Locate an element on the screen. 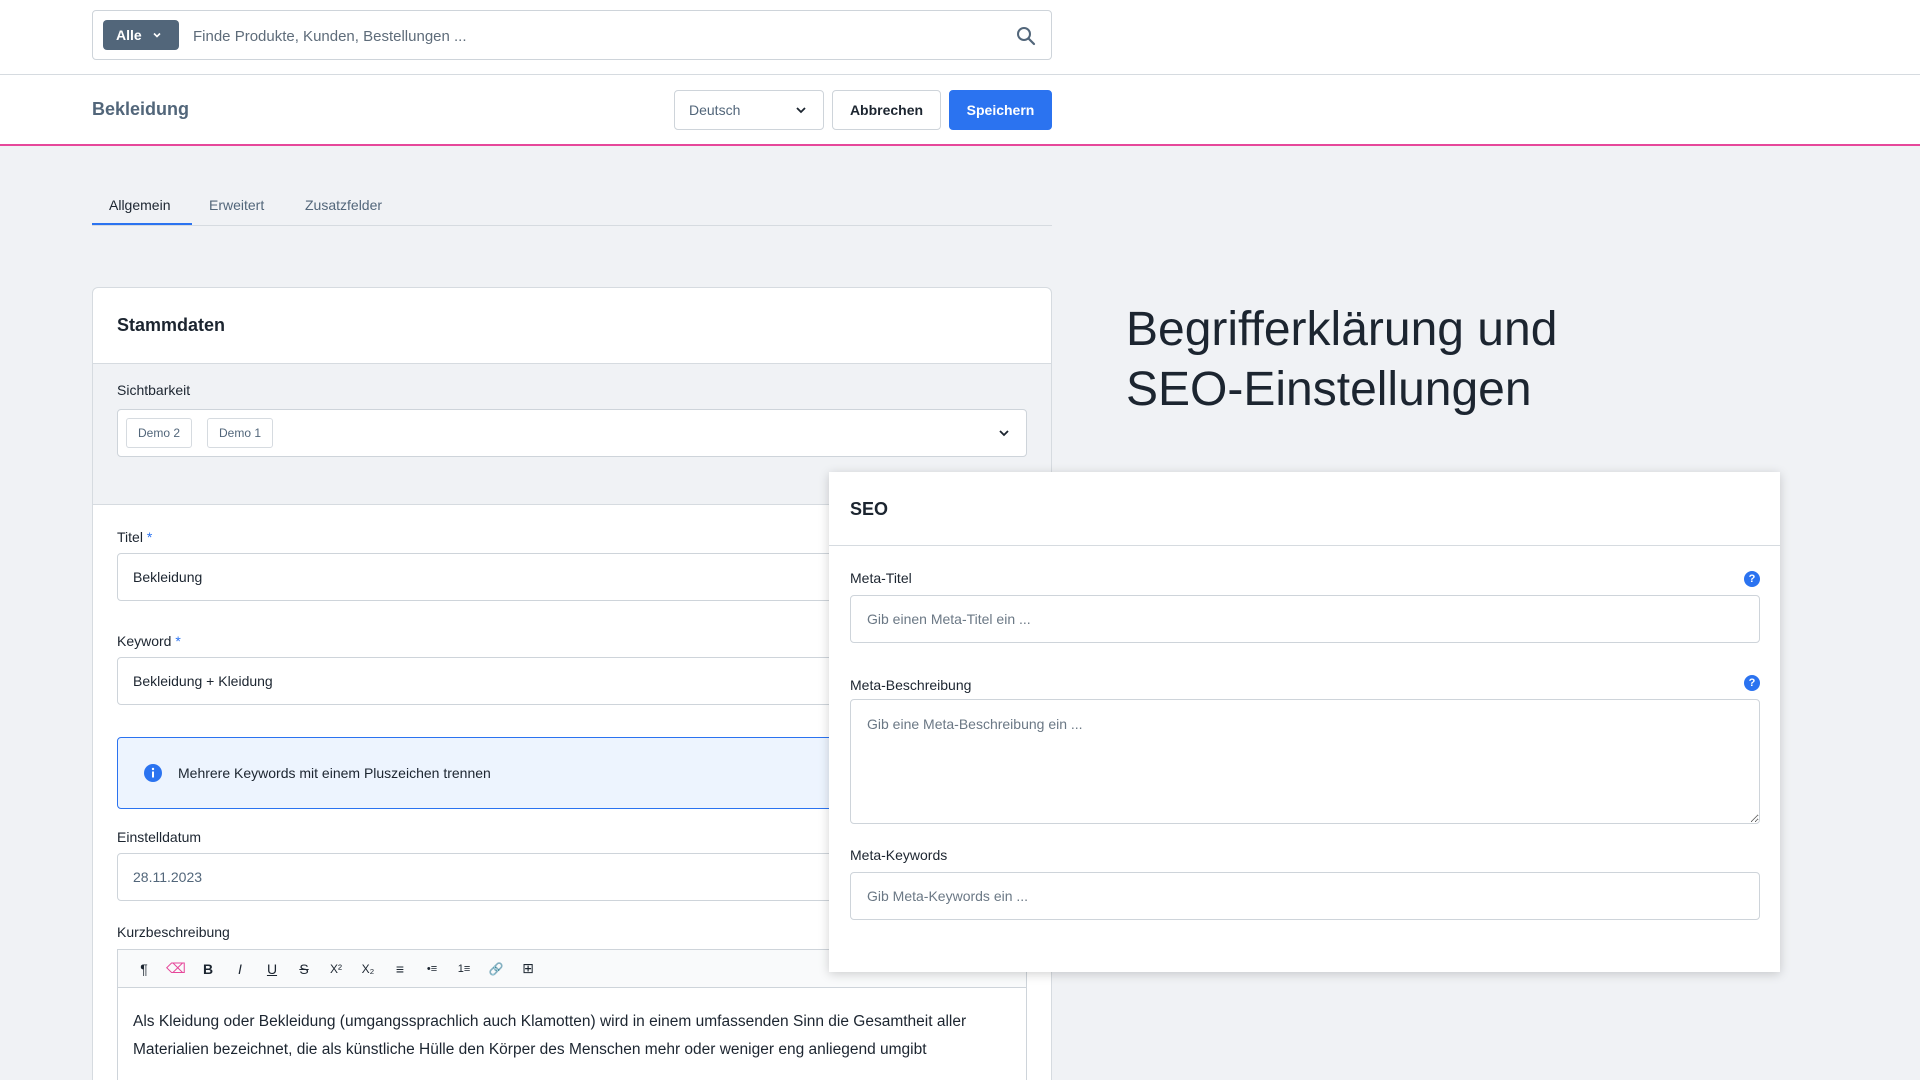 The width and height of the screenshot is (1920, 1080). short-desc-label: Kurzbeschreibung is located at coordinates (173, 932).